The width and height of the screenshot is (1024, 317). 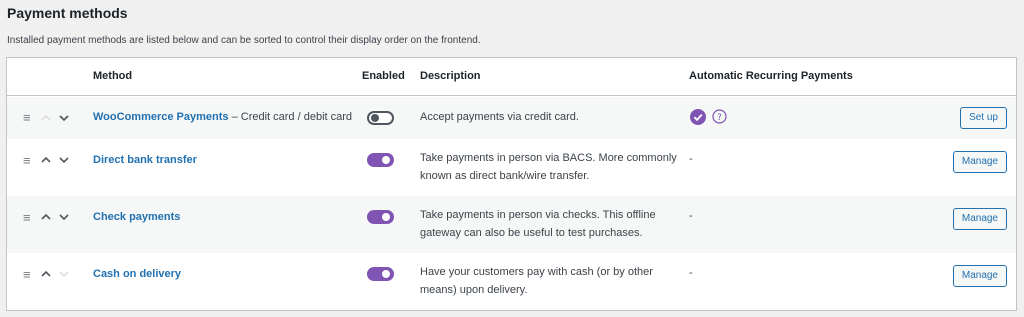 What do you see at coordinates (113, 76) in the screenshot?
I see `header-method: Method` at bounding box center [113, 76].